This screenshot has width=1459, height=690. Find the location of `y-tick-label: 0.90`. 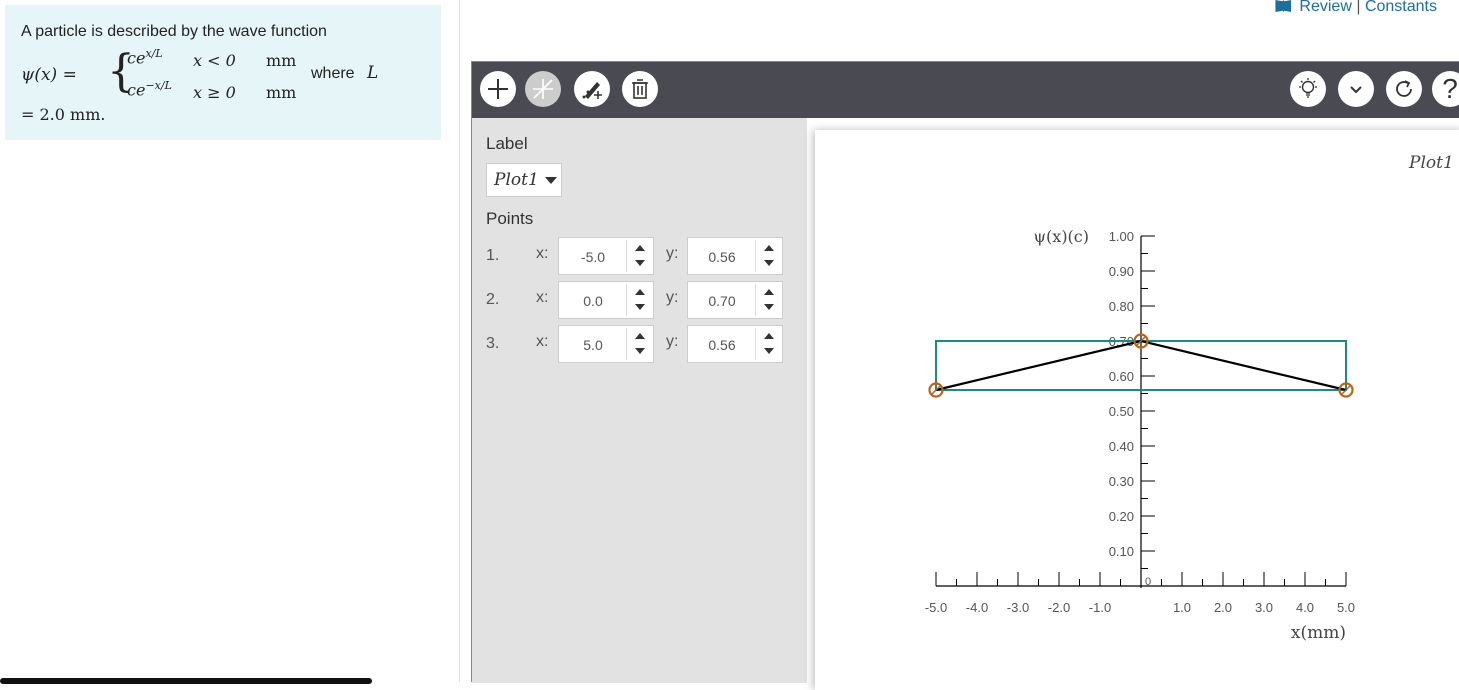

y-tick-label: 0.90 is located at coordinates (1121, 271).